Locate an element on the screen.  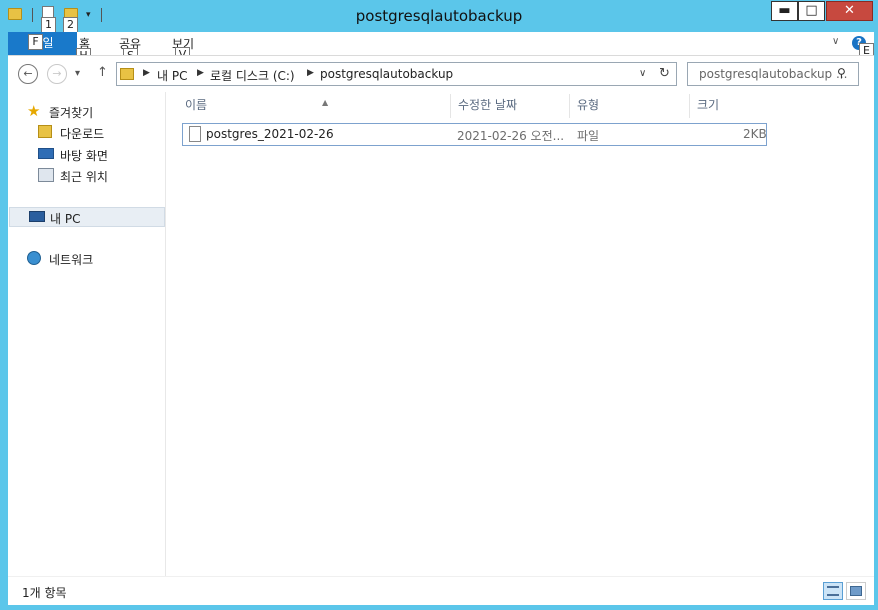
download-folder-icon is located at coordinates (45, 131).